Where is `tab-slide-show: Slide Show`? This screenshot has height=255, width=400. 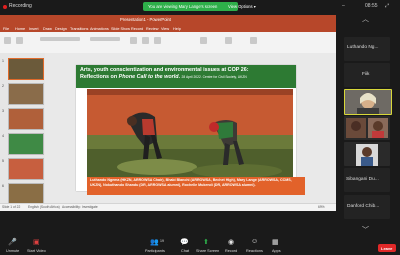 tab-slide-show: Slide Show is located at coordinates (120, 29).